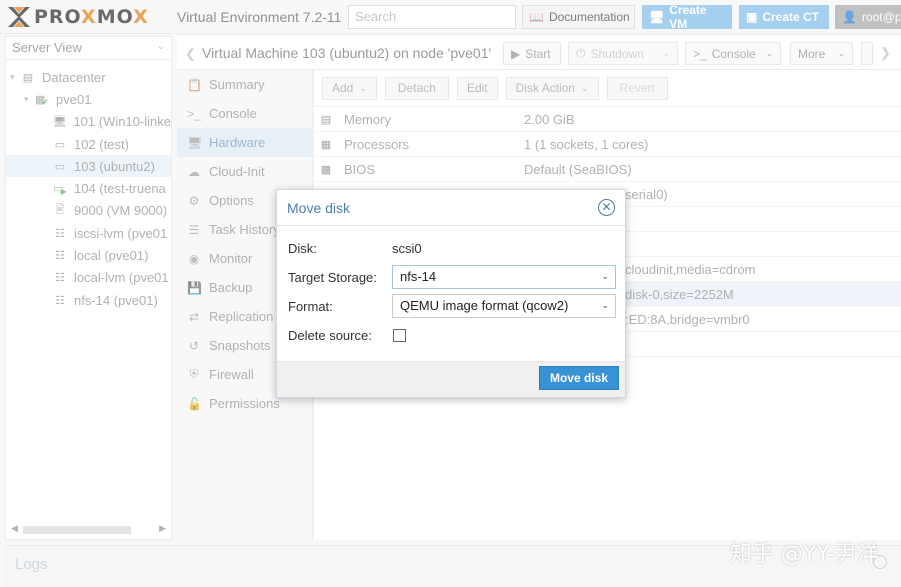  What do you see at coordinates (407, 248) in the screenshot?
I see `disk-value: scsi0` at bounding box center [407, 248].